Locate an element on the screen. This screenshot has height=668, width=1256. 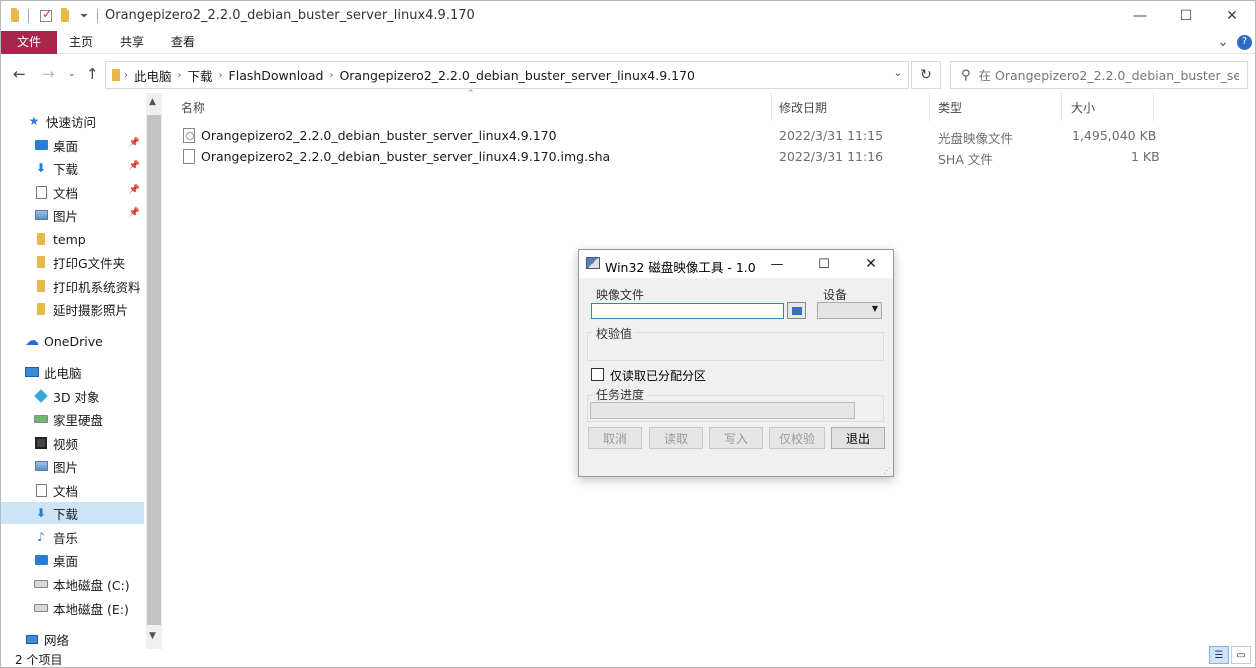
address-dropdown-icon: ⌄ is located at coordinates (898, 73).